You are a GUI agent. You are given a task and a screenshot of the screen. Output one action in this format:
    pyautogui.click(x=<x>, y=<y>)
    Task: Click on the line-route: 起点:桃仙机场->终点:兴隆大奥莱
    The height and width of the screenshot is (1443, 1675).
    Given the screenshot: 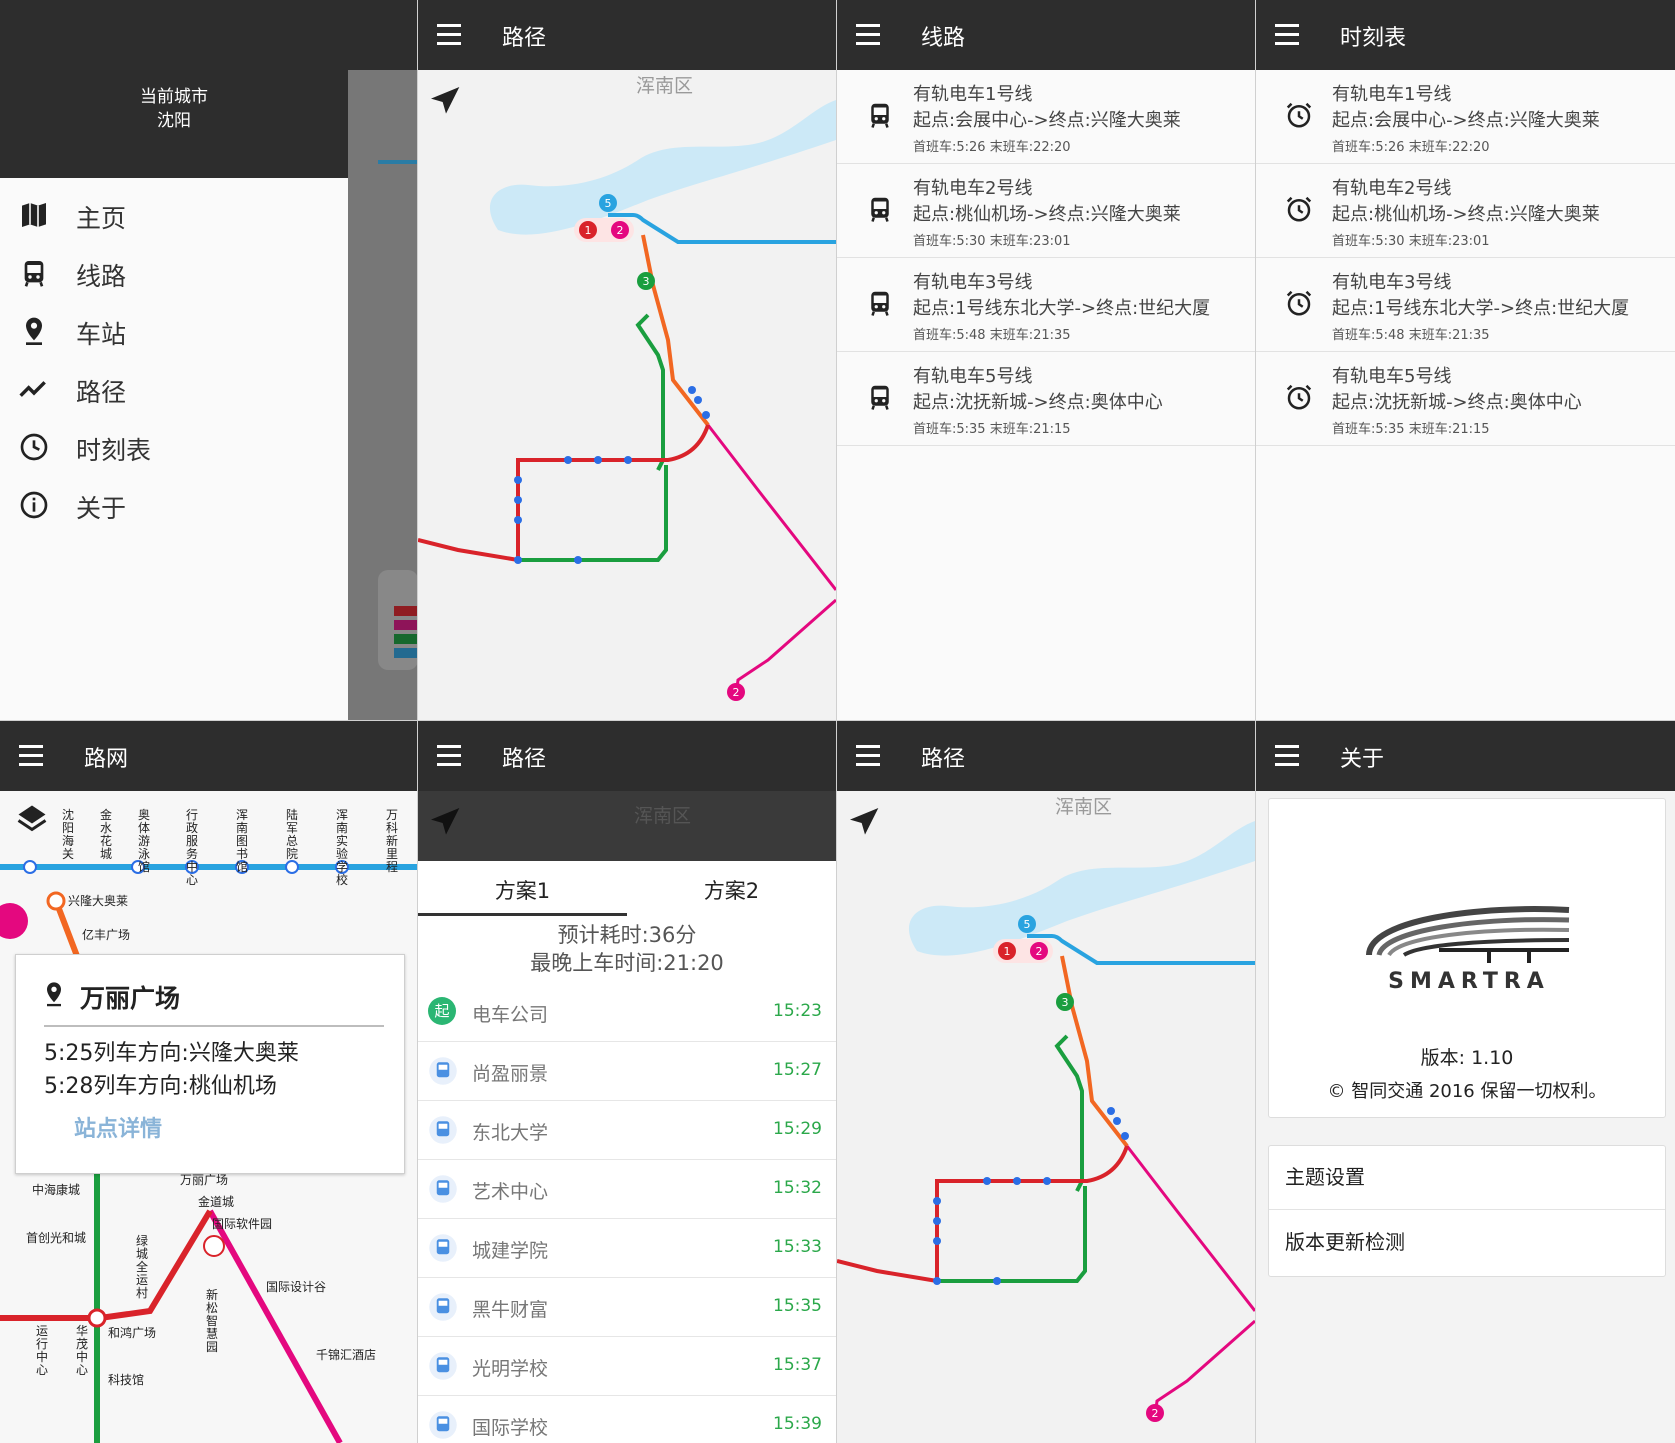 What is the action you would take?
    pyautogui.click(x=1047, y=214)
    